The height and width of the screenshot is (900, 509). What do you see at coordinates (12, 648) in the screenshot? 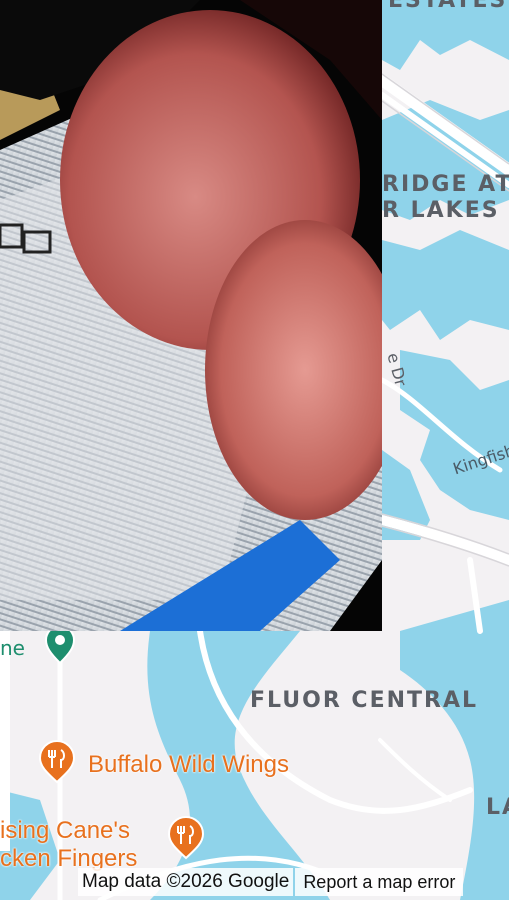
I see `map-label-edge-ne: ne` at bounding box center [12, 648].